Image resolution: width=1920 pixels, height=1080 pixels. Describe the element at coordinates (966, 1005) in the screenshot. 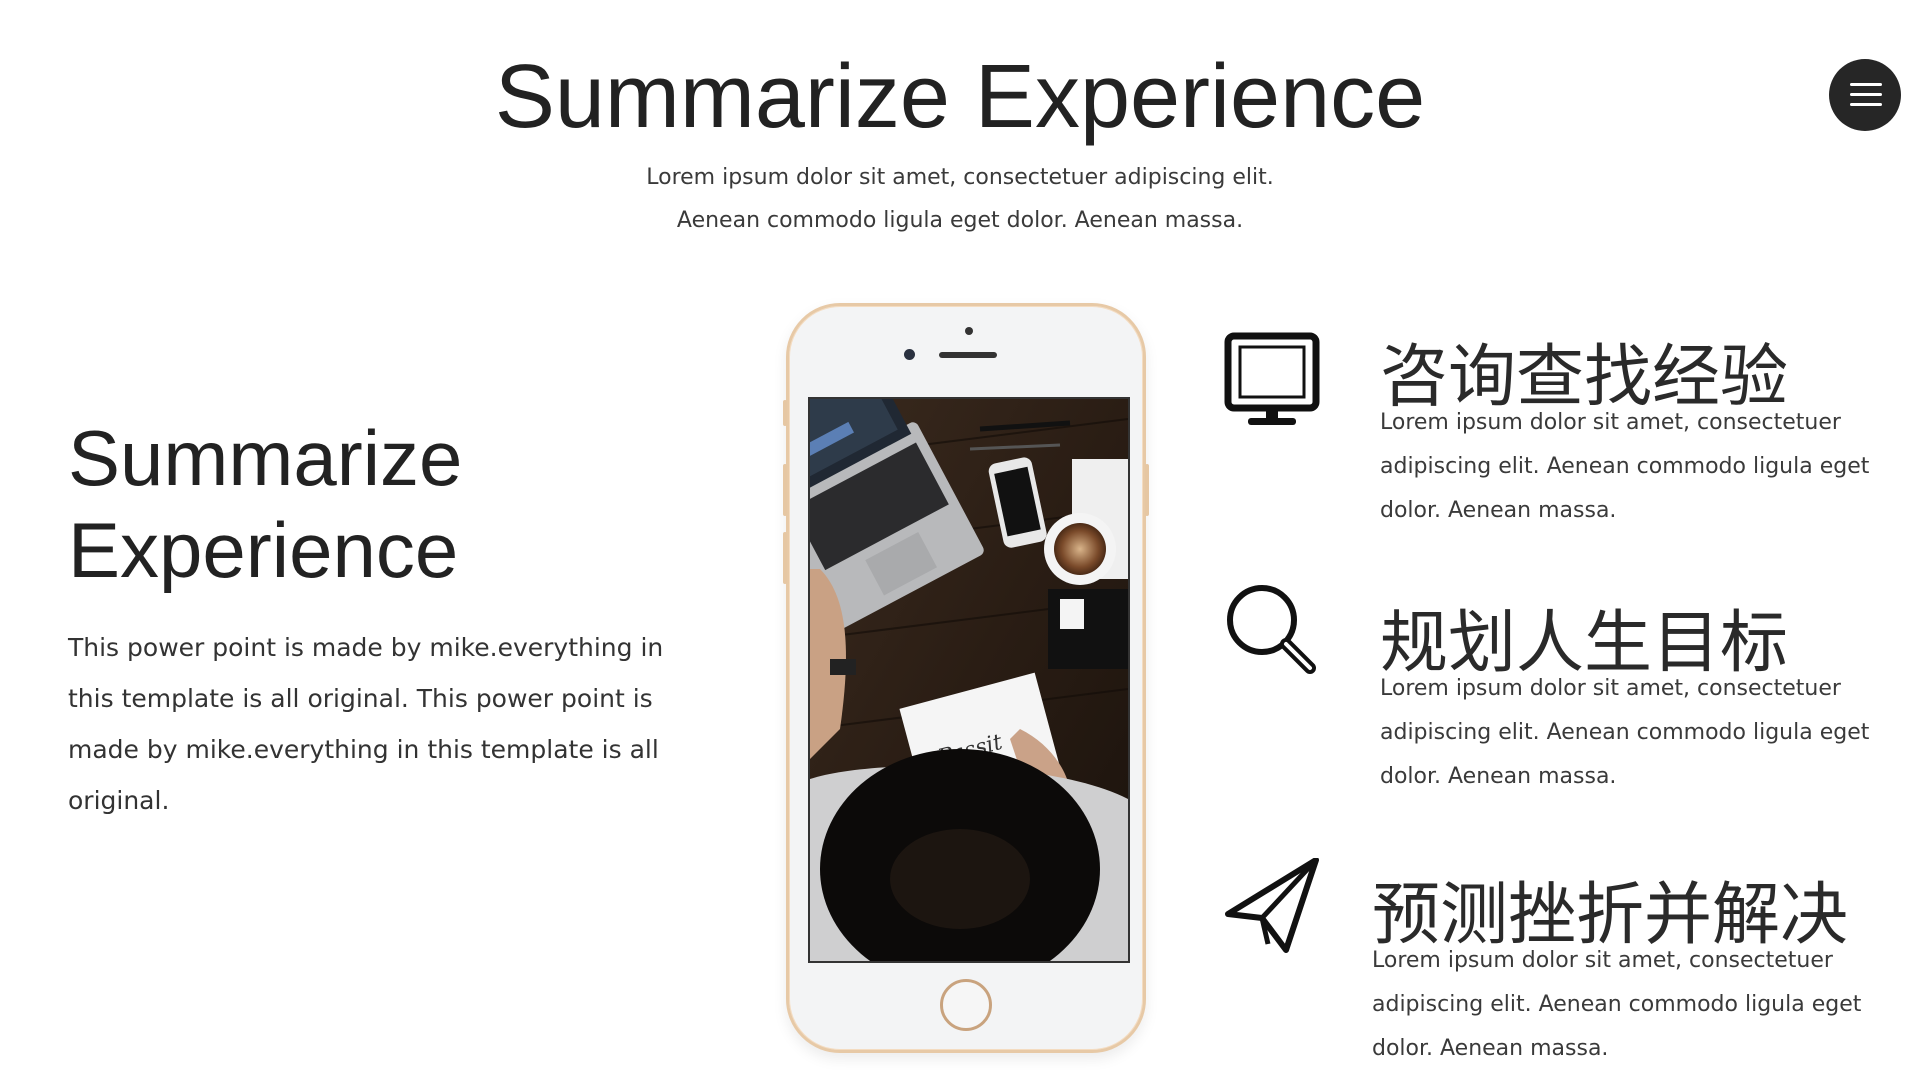

I see `phone-home-button` at that location.